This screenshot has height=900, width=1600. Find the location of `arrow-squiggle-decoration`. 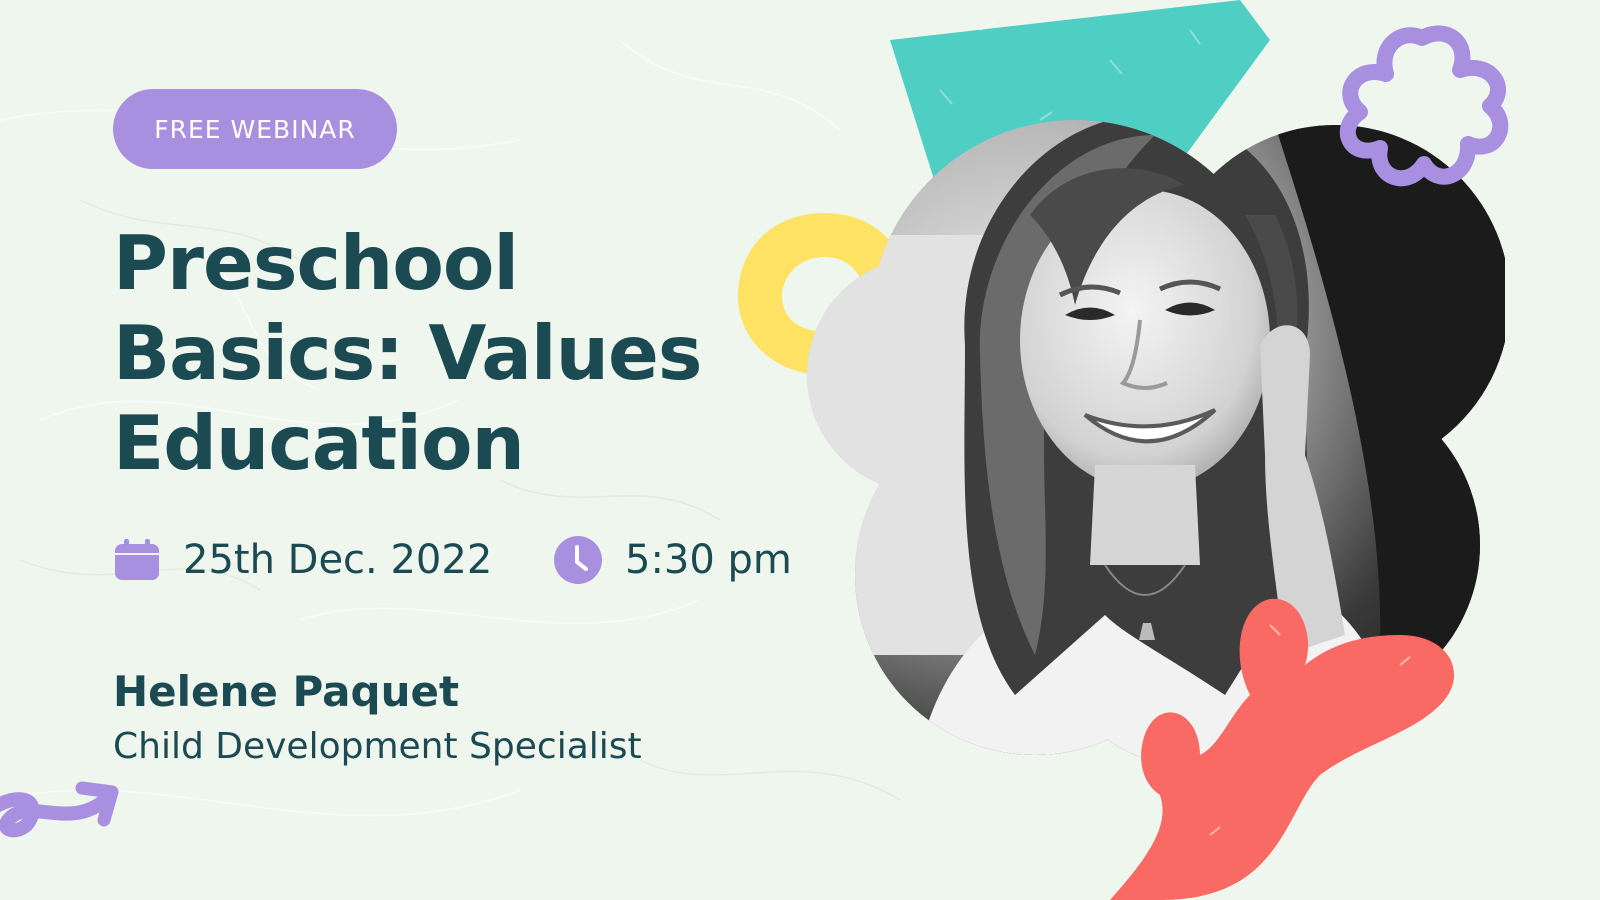

arrow-squiggle-decoration is located at coordinates (59, 809).